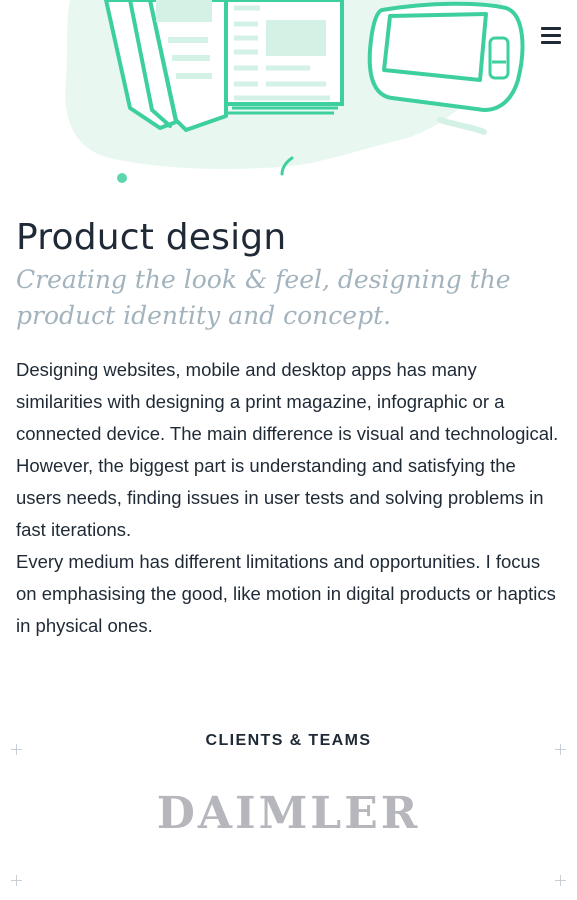 The height and width of the screenshot is (900, 577). I want to click on clients-heading: CLIENTS & TEAMS, so click(288, 740).